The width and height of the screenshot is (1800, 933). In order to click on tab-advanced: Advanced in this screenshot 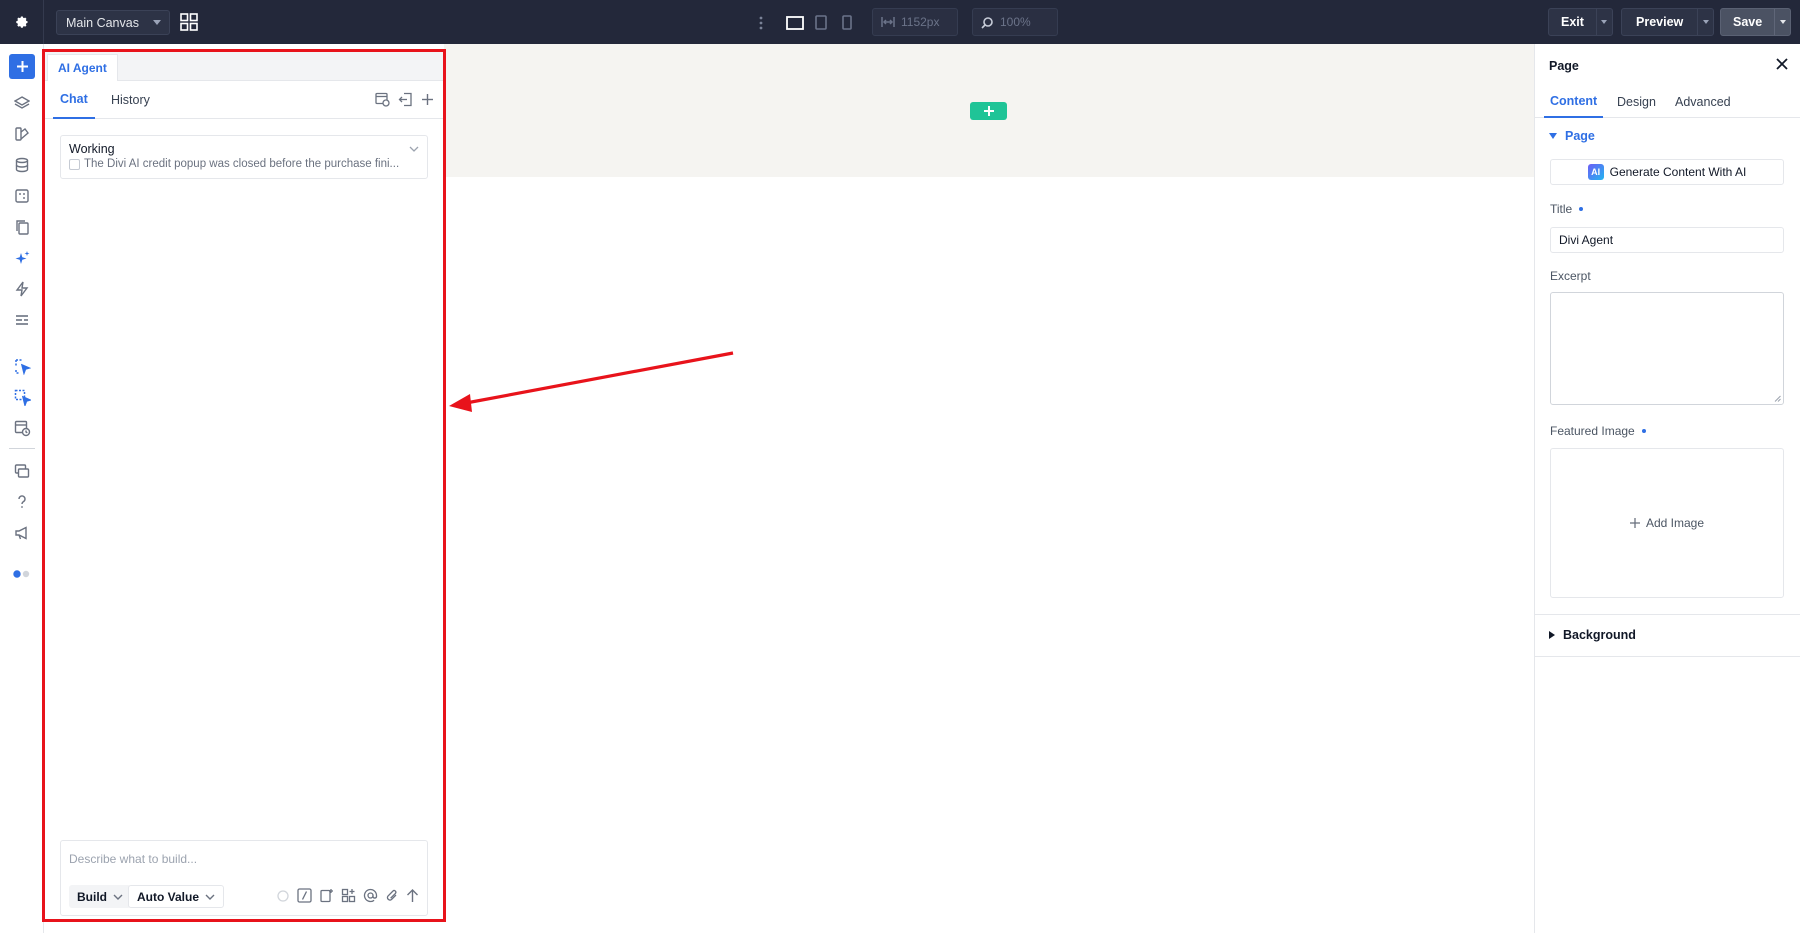, I will do `click(1703, 102)`.